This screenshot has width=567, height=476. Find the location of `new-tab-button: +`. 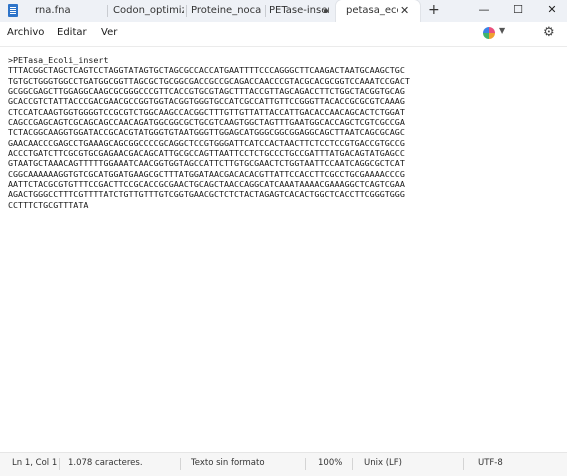

new-tab-button: + is located at coordinates (434, 10).